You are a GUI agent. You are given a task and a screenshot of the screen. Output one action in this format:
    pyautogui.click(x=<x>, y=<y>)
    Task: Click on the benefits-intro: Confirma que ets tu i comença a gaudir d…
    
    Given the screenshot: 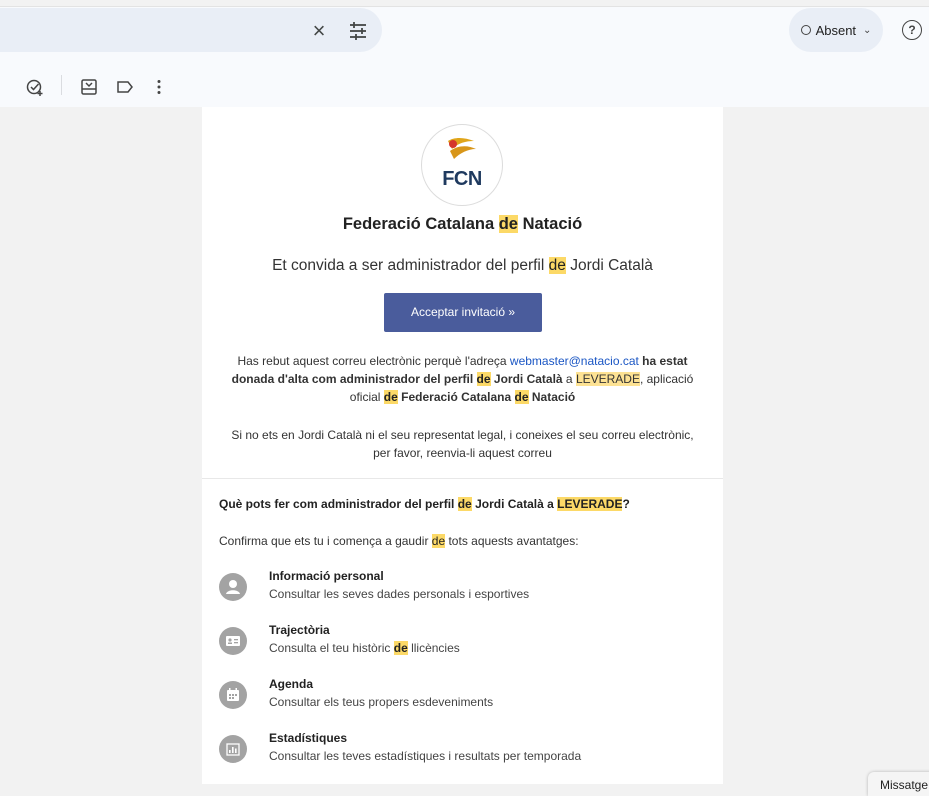 What is the action you would take?
    pyautogui.click(x=399, y=541)
    